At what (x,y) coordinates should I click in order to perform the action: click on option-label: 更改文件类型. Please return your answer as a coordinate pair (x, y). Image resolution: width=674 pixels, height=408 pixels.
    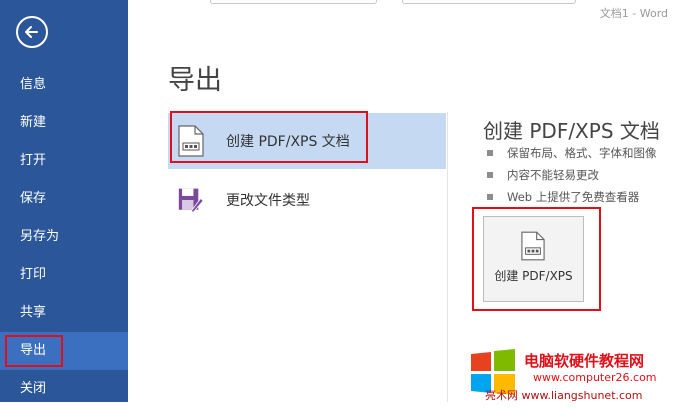
    Looking at the image, I should click on (268, 201).